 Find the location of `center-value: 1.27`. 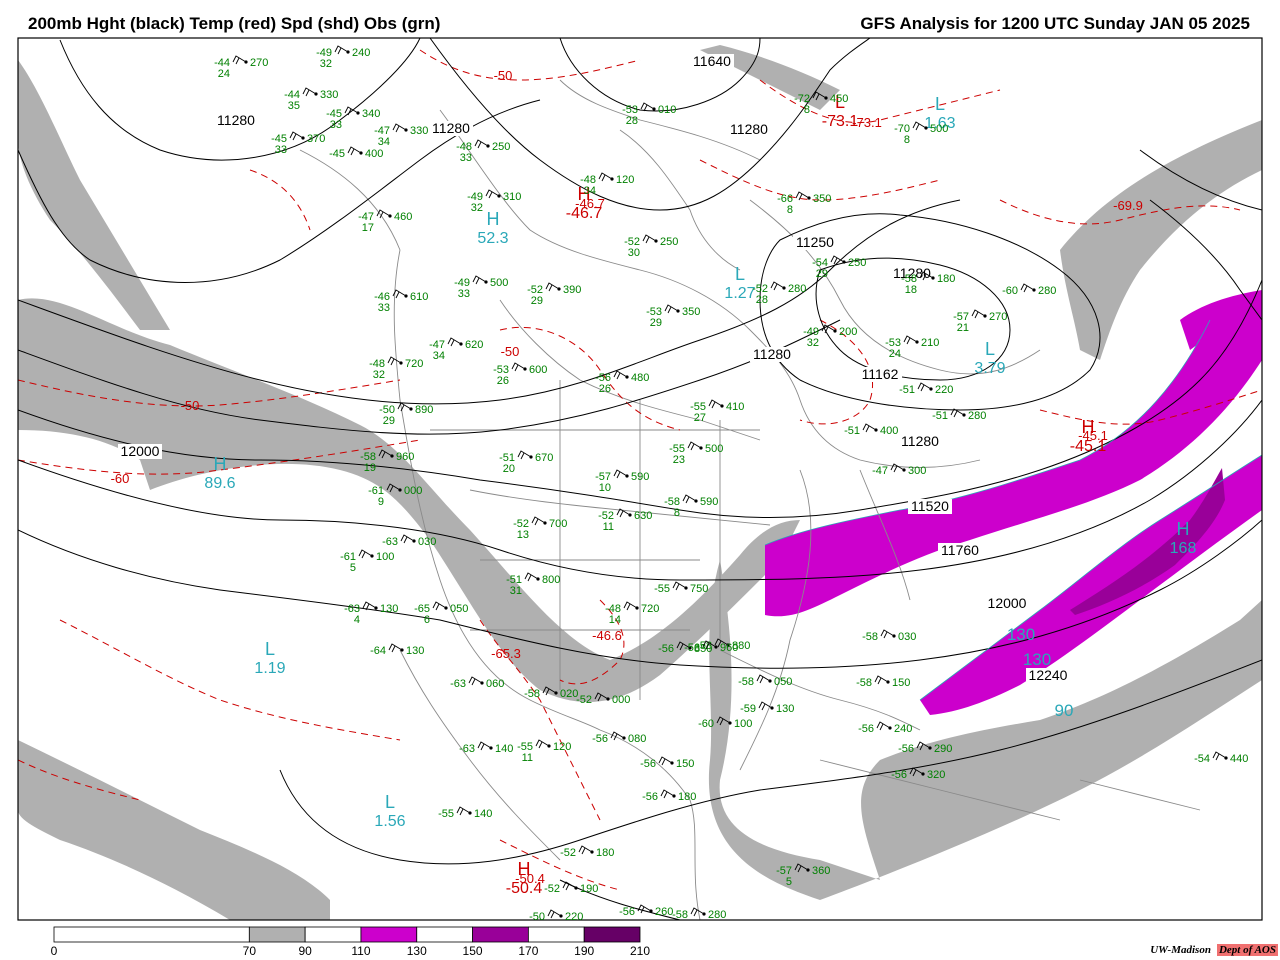

center-value: 1.27 is located at coordinates (739, 293).